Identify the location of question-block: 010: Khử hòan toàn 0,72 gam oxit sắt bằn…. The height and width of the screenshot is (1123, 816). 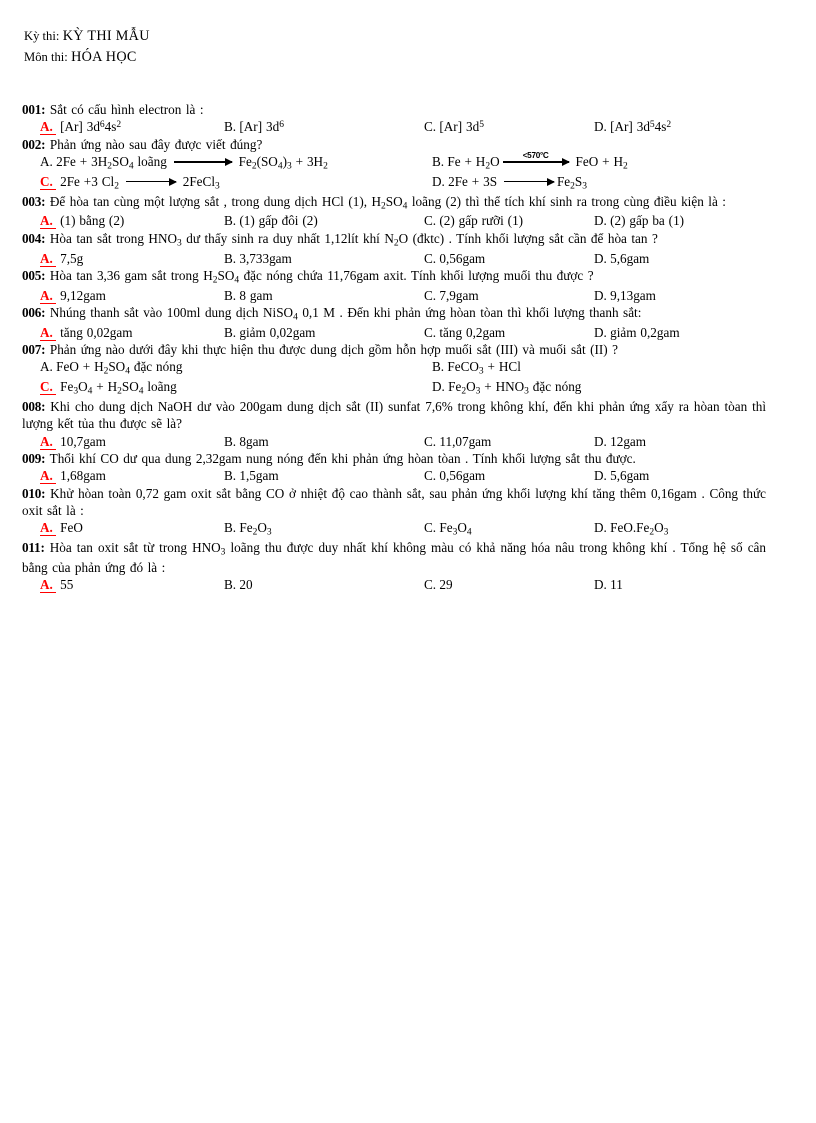
(406, 512).